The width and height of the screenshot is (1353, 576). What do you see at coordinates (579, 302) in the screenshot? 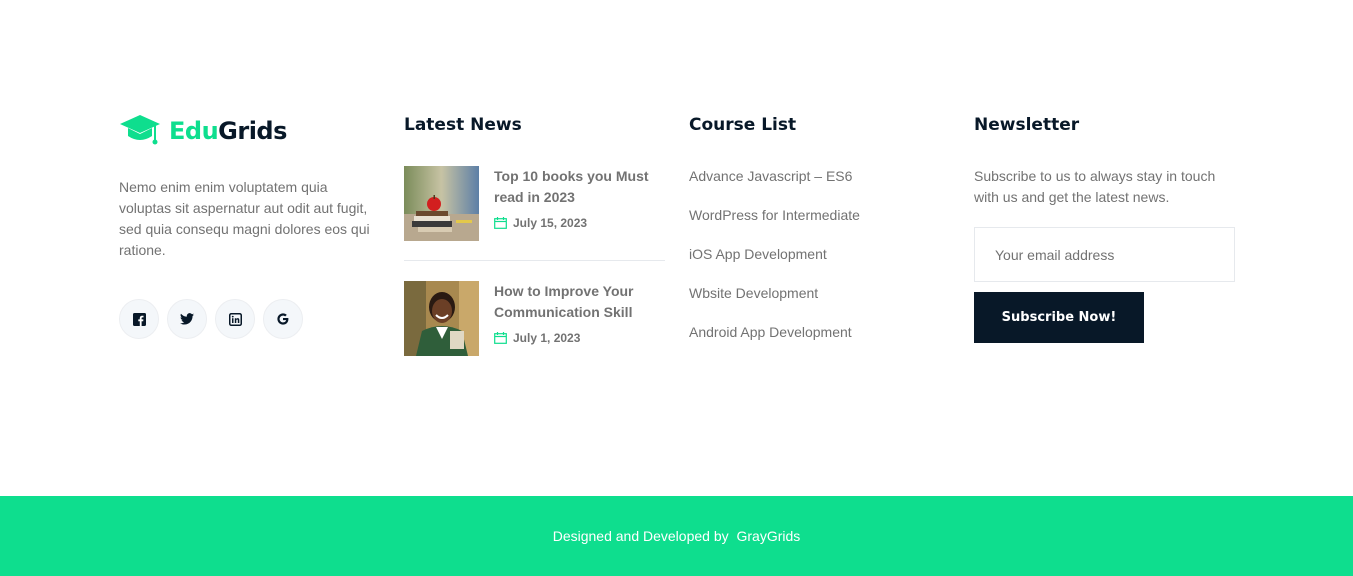
I see `news-title-link: How to Improve Your Communication Skill` at bounding box center [579, 302].